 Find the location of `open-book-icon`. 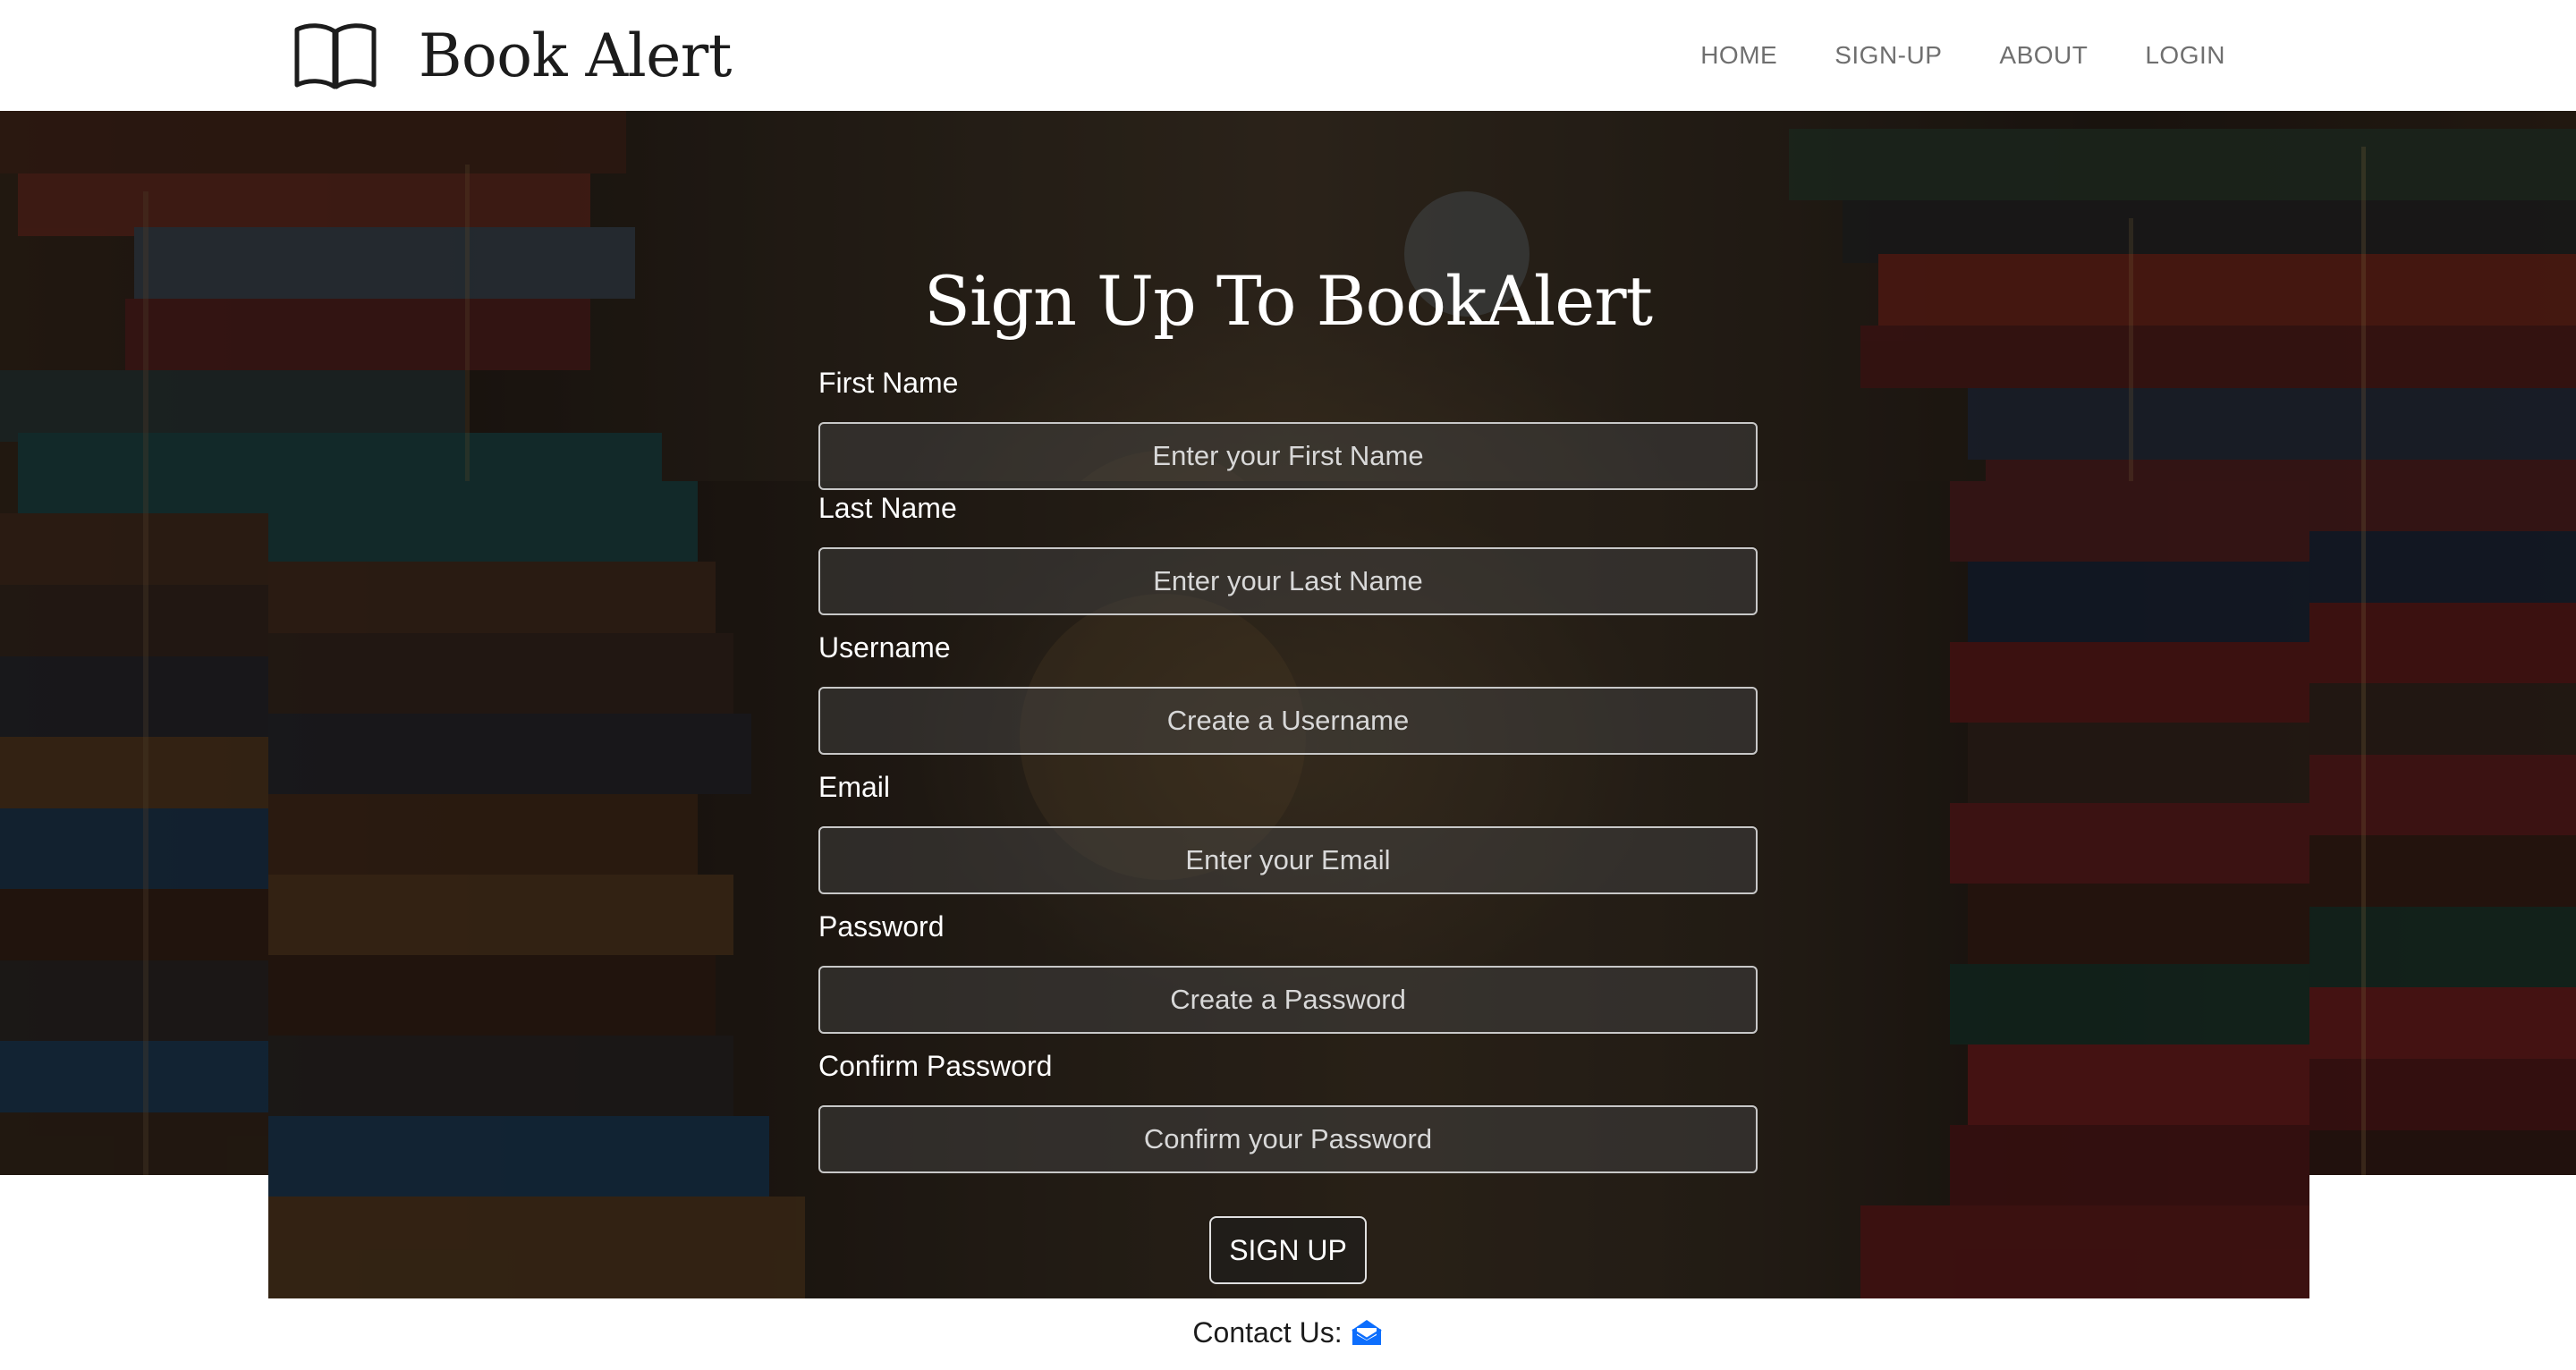

open-book-icon is located at coordinates (335, 56).